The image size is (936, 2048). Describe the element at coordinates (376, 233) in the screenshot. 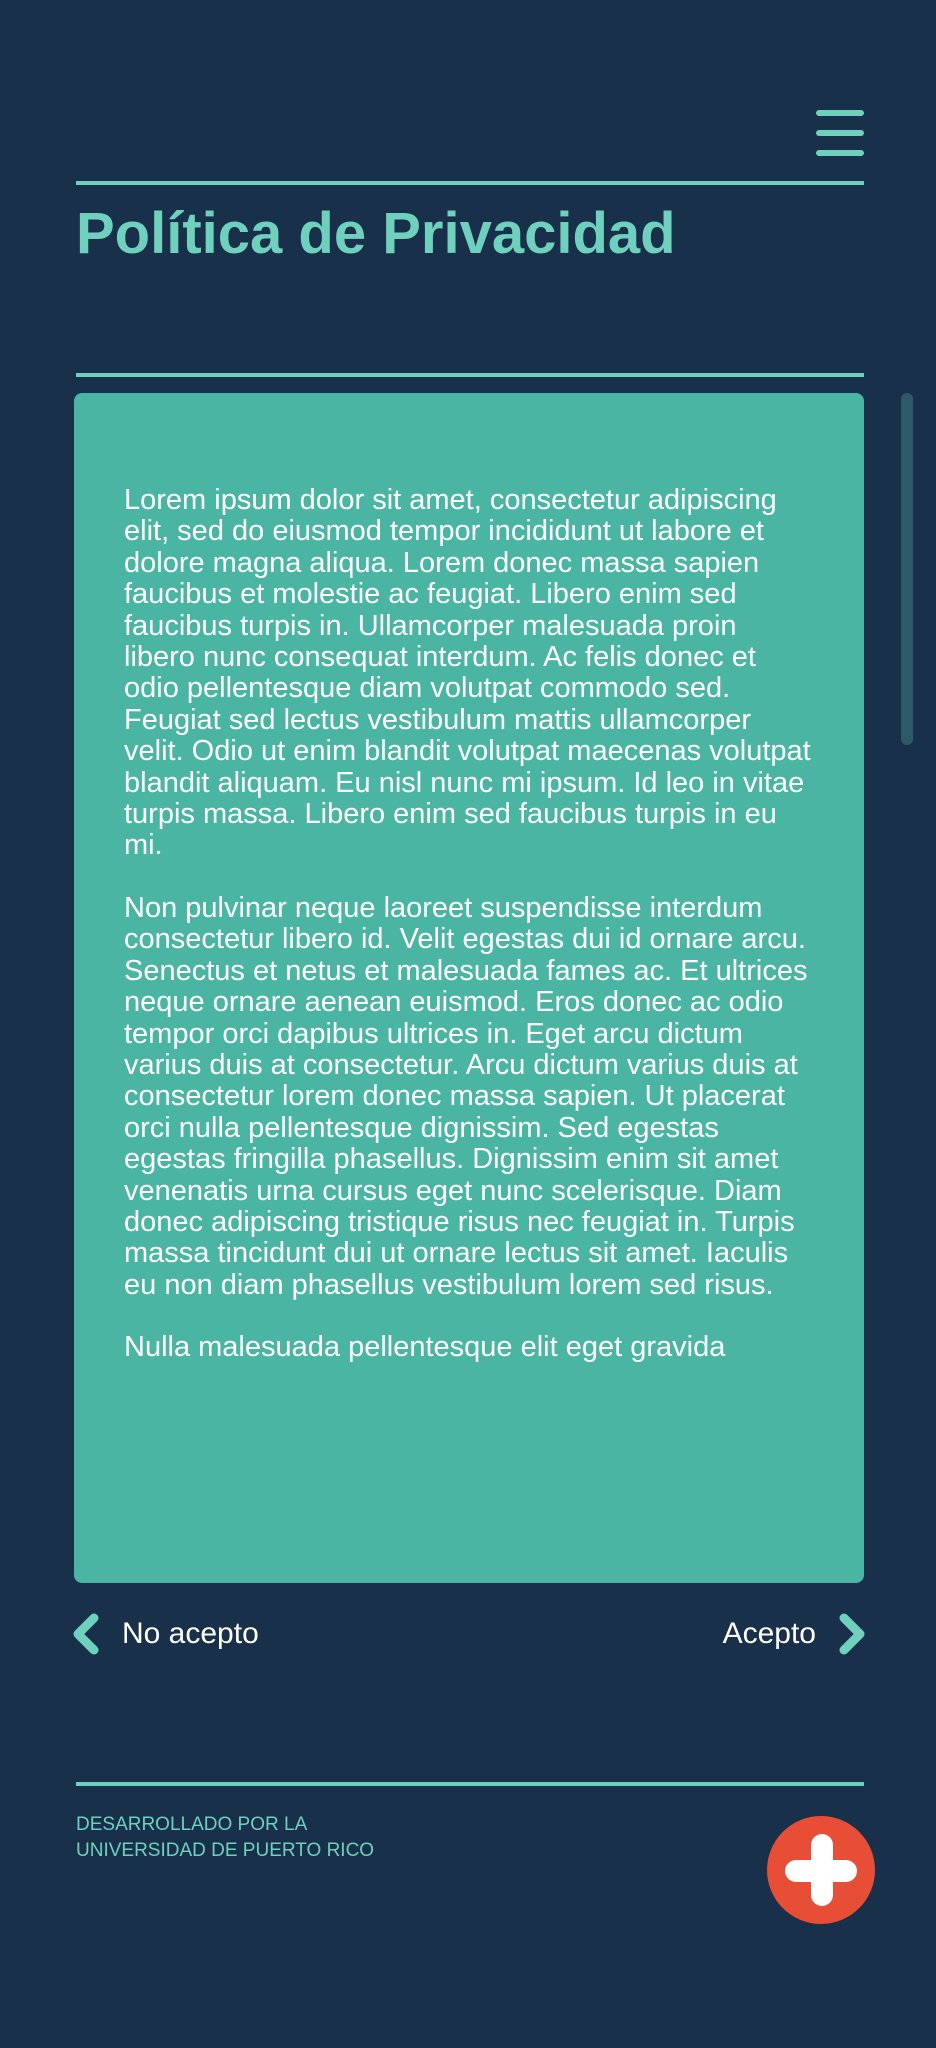

I see `page-title: Política de Privacidad` at that location.